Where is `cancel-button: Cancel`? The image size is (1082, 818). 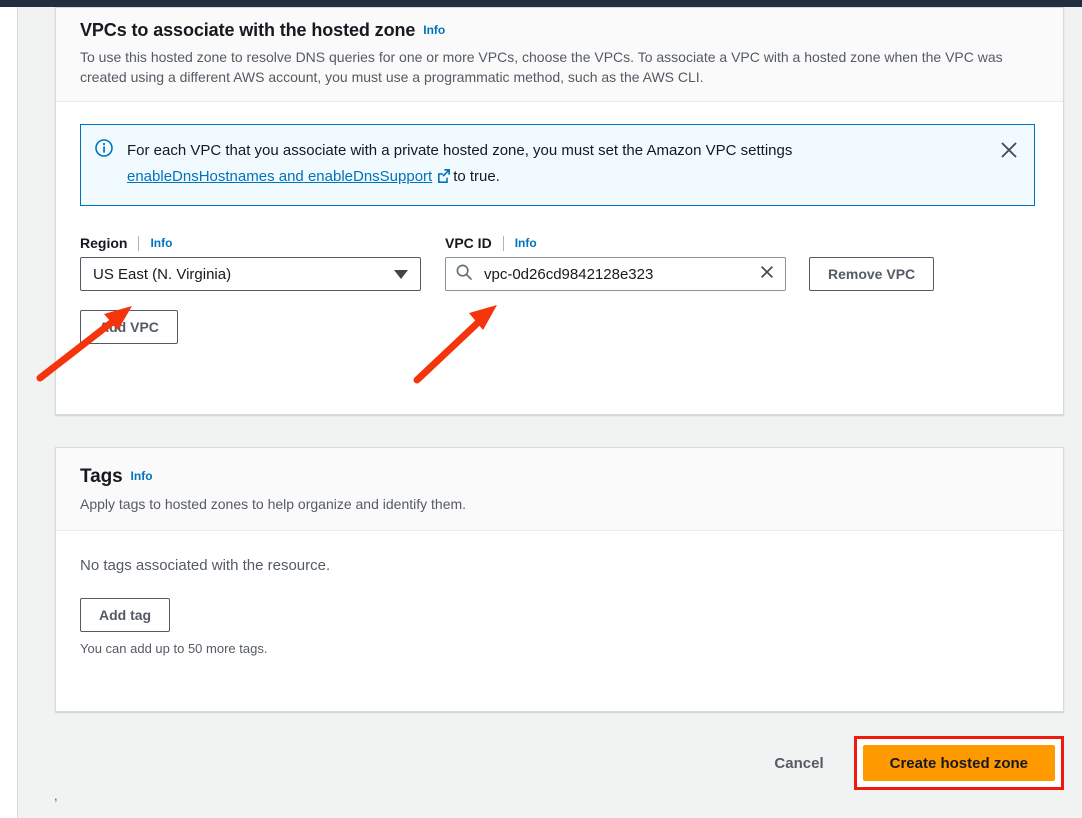
cancel-button: Cancel is located at coordinates (798, 763).